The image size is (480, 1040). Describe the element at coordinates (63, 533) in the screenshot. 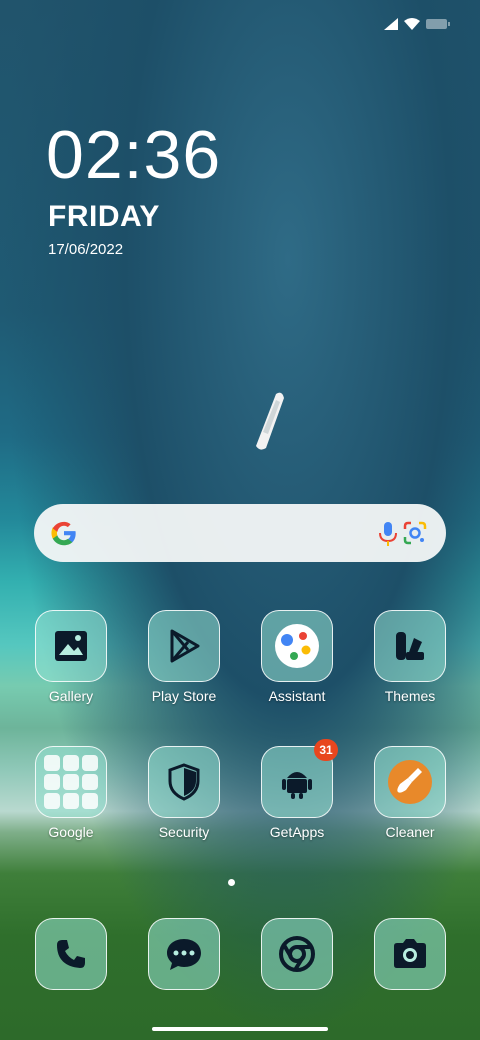

I see `google-g-icon` at that location.